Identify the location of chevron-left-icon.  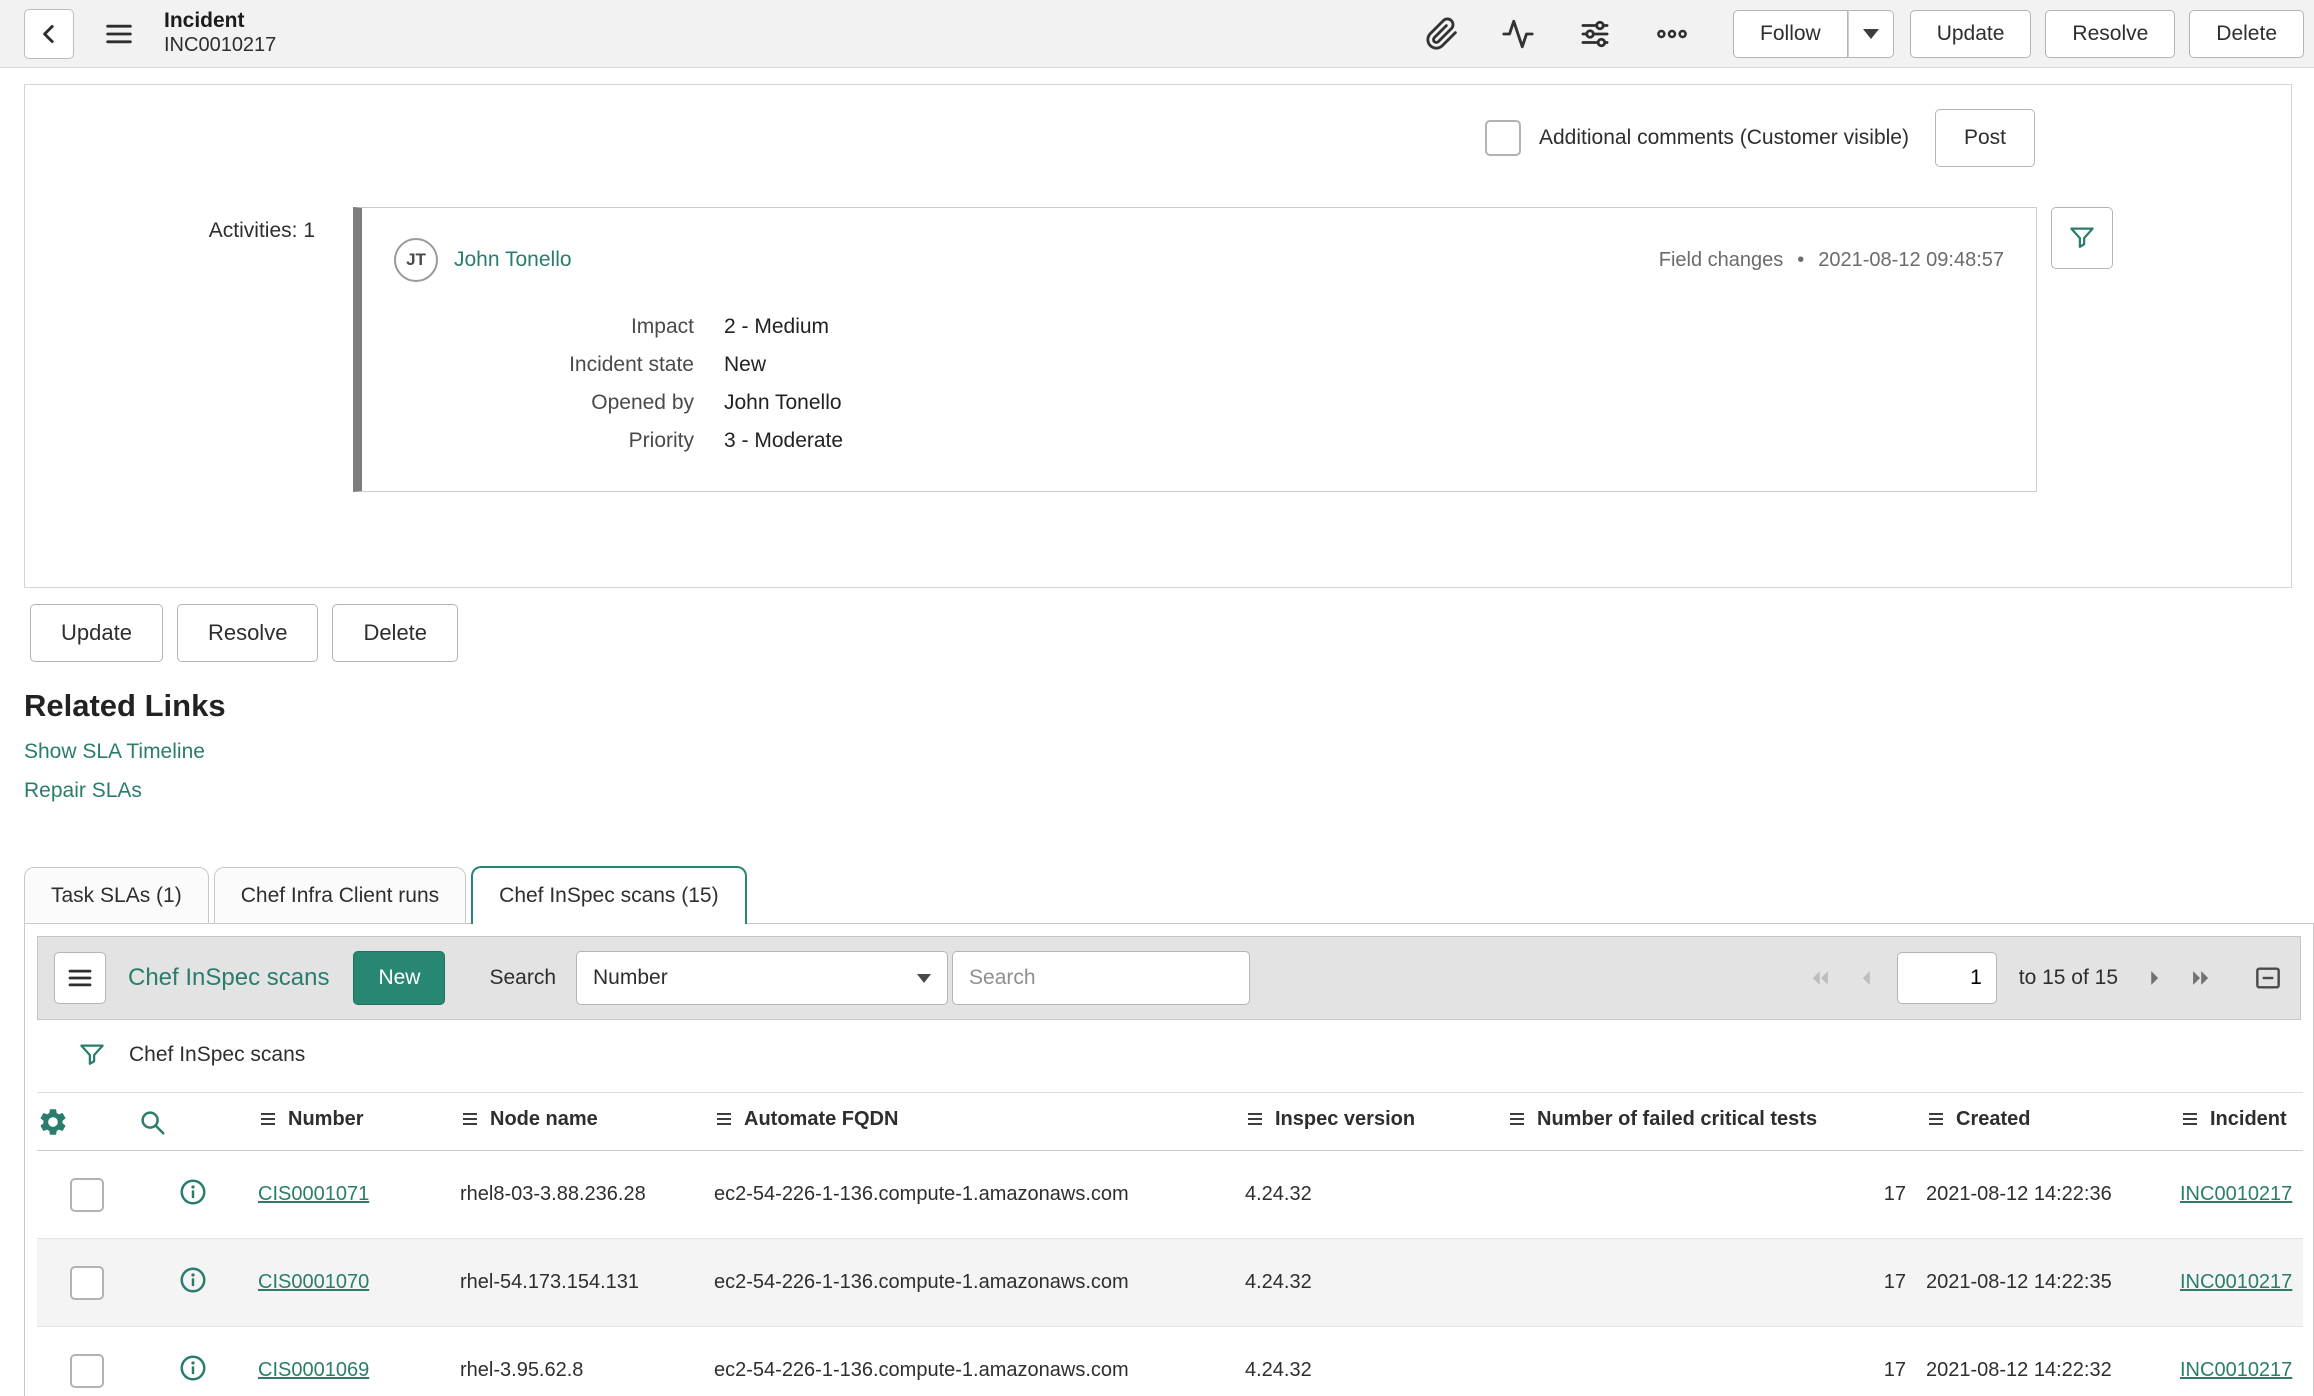
(1866, 978).